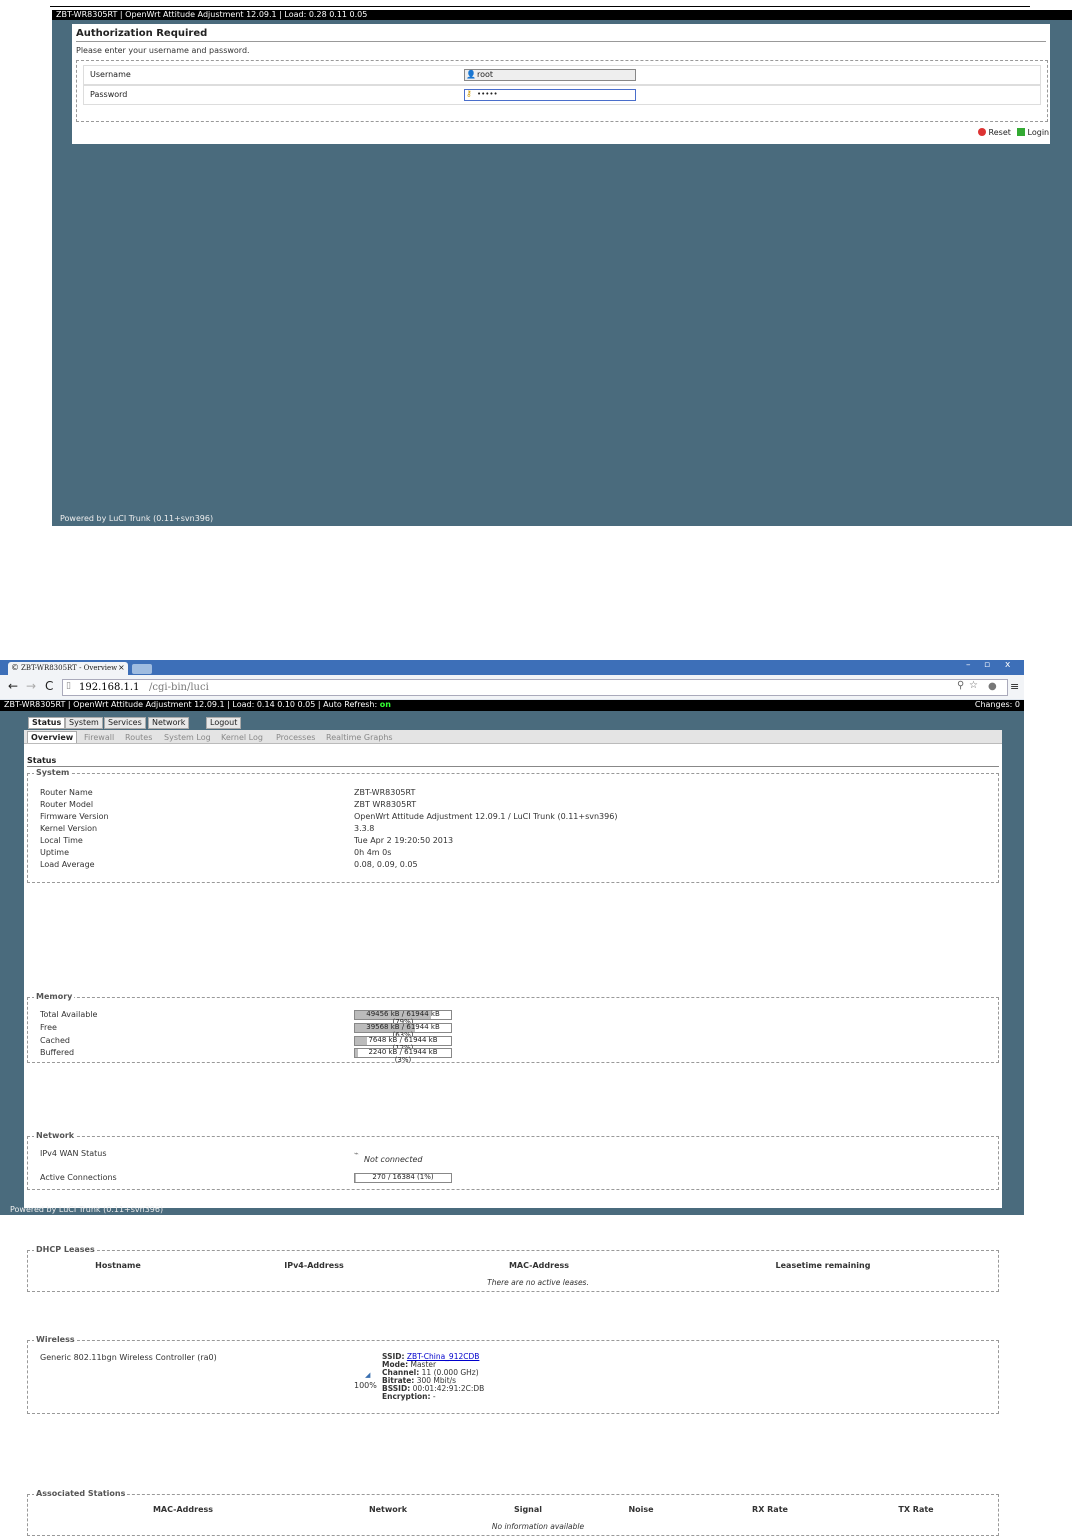 Image resolution: width=1072 pixels, height=1536 pixels. What do you see at coordinates (138, 737) in the screenshot?
I see `subtab-routes: Routes` at bounding box center [138, 737].